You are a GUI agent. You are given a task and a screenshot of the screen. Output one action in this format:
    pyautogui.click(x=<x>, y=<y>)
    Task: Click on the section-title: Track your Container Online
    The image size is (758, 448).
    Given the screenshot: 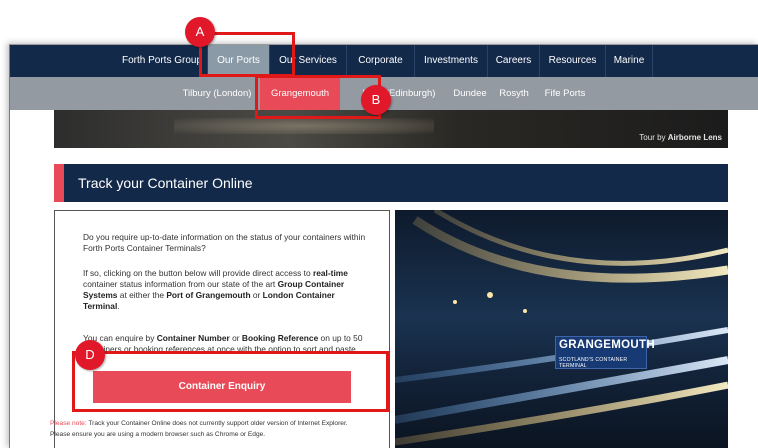 What is the action you would take?
    pyautogui.click(x=165, y=183)
    